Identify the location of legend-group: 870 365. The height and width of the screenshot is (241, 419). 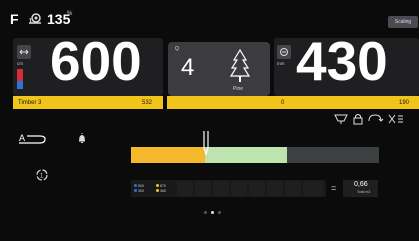
(161, 188).